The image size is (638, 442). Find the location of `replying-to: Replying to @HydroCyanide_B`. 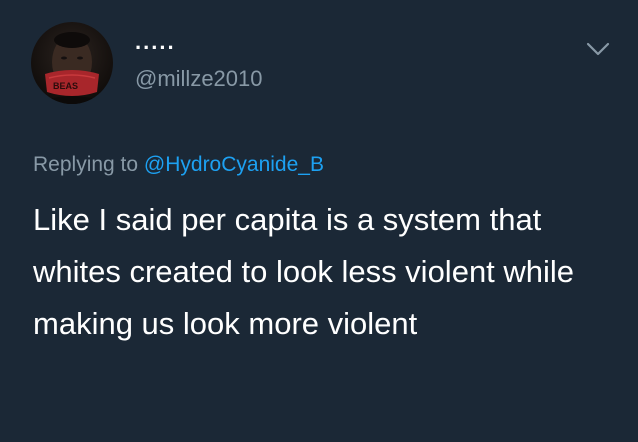

replying-to: Replying to @HydroCyanide_B is located at coordinates (178, 165).